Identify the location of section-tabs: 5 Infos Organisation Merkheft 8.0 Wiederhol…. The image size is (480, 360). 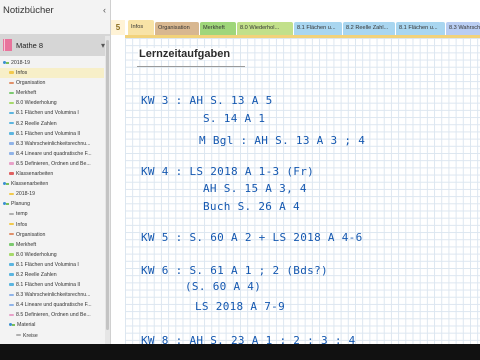
(295, 27).